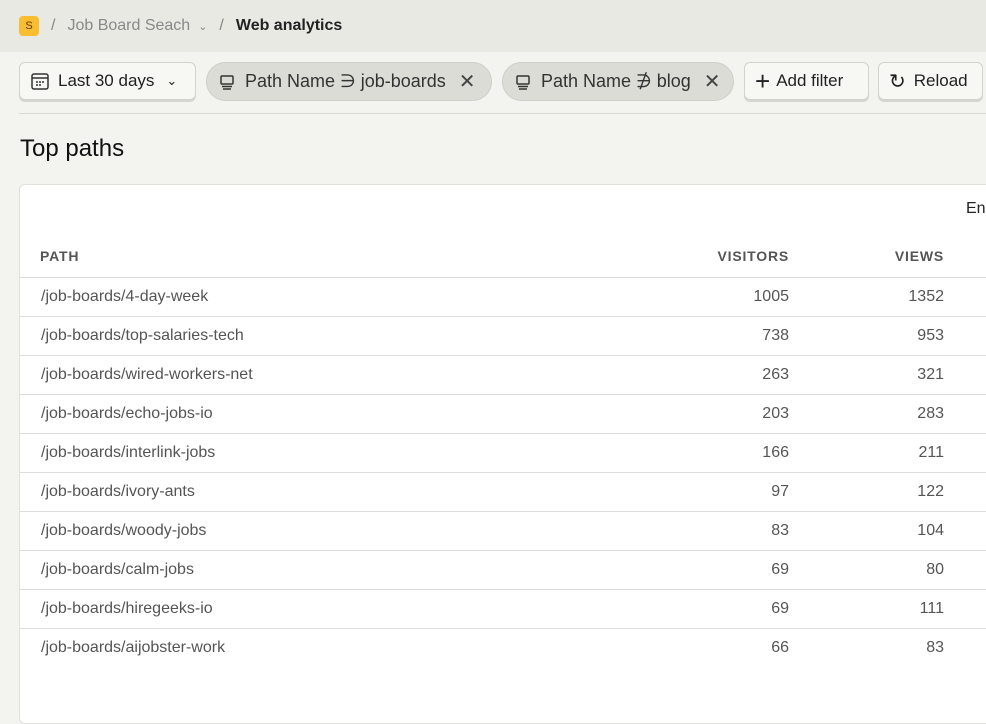  What do you see at coordinates (503, 452) in the screenshot?
I see `table-row: /job-boards/interlink-jobs 166 211` at bounding box center [503, 452].